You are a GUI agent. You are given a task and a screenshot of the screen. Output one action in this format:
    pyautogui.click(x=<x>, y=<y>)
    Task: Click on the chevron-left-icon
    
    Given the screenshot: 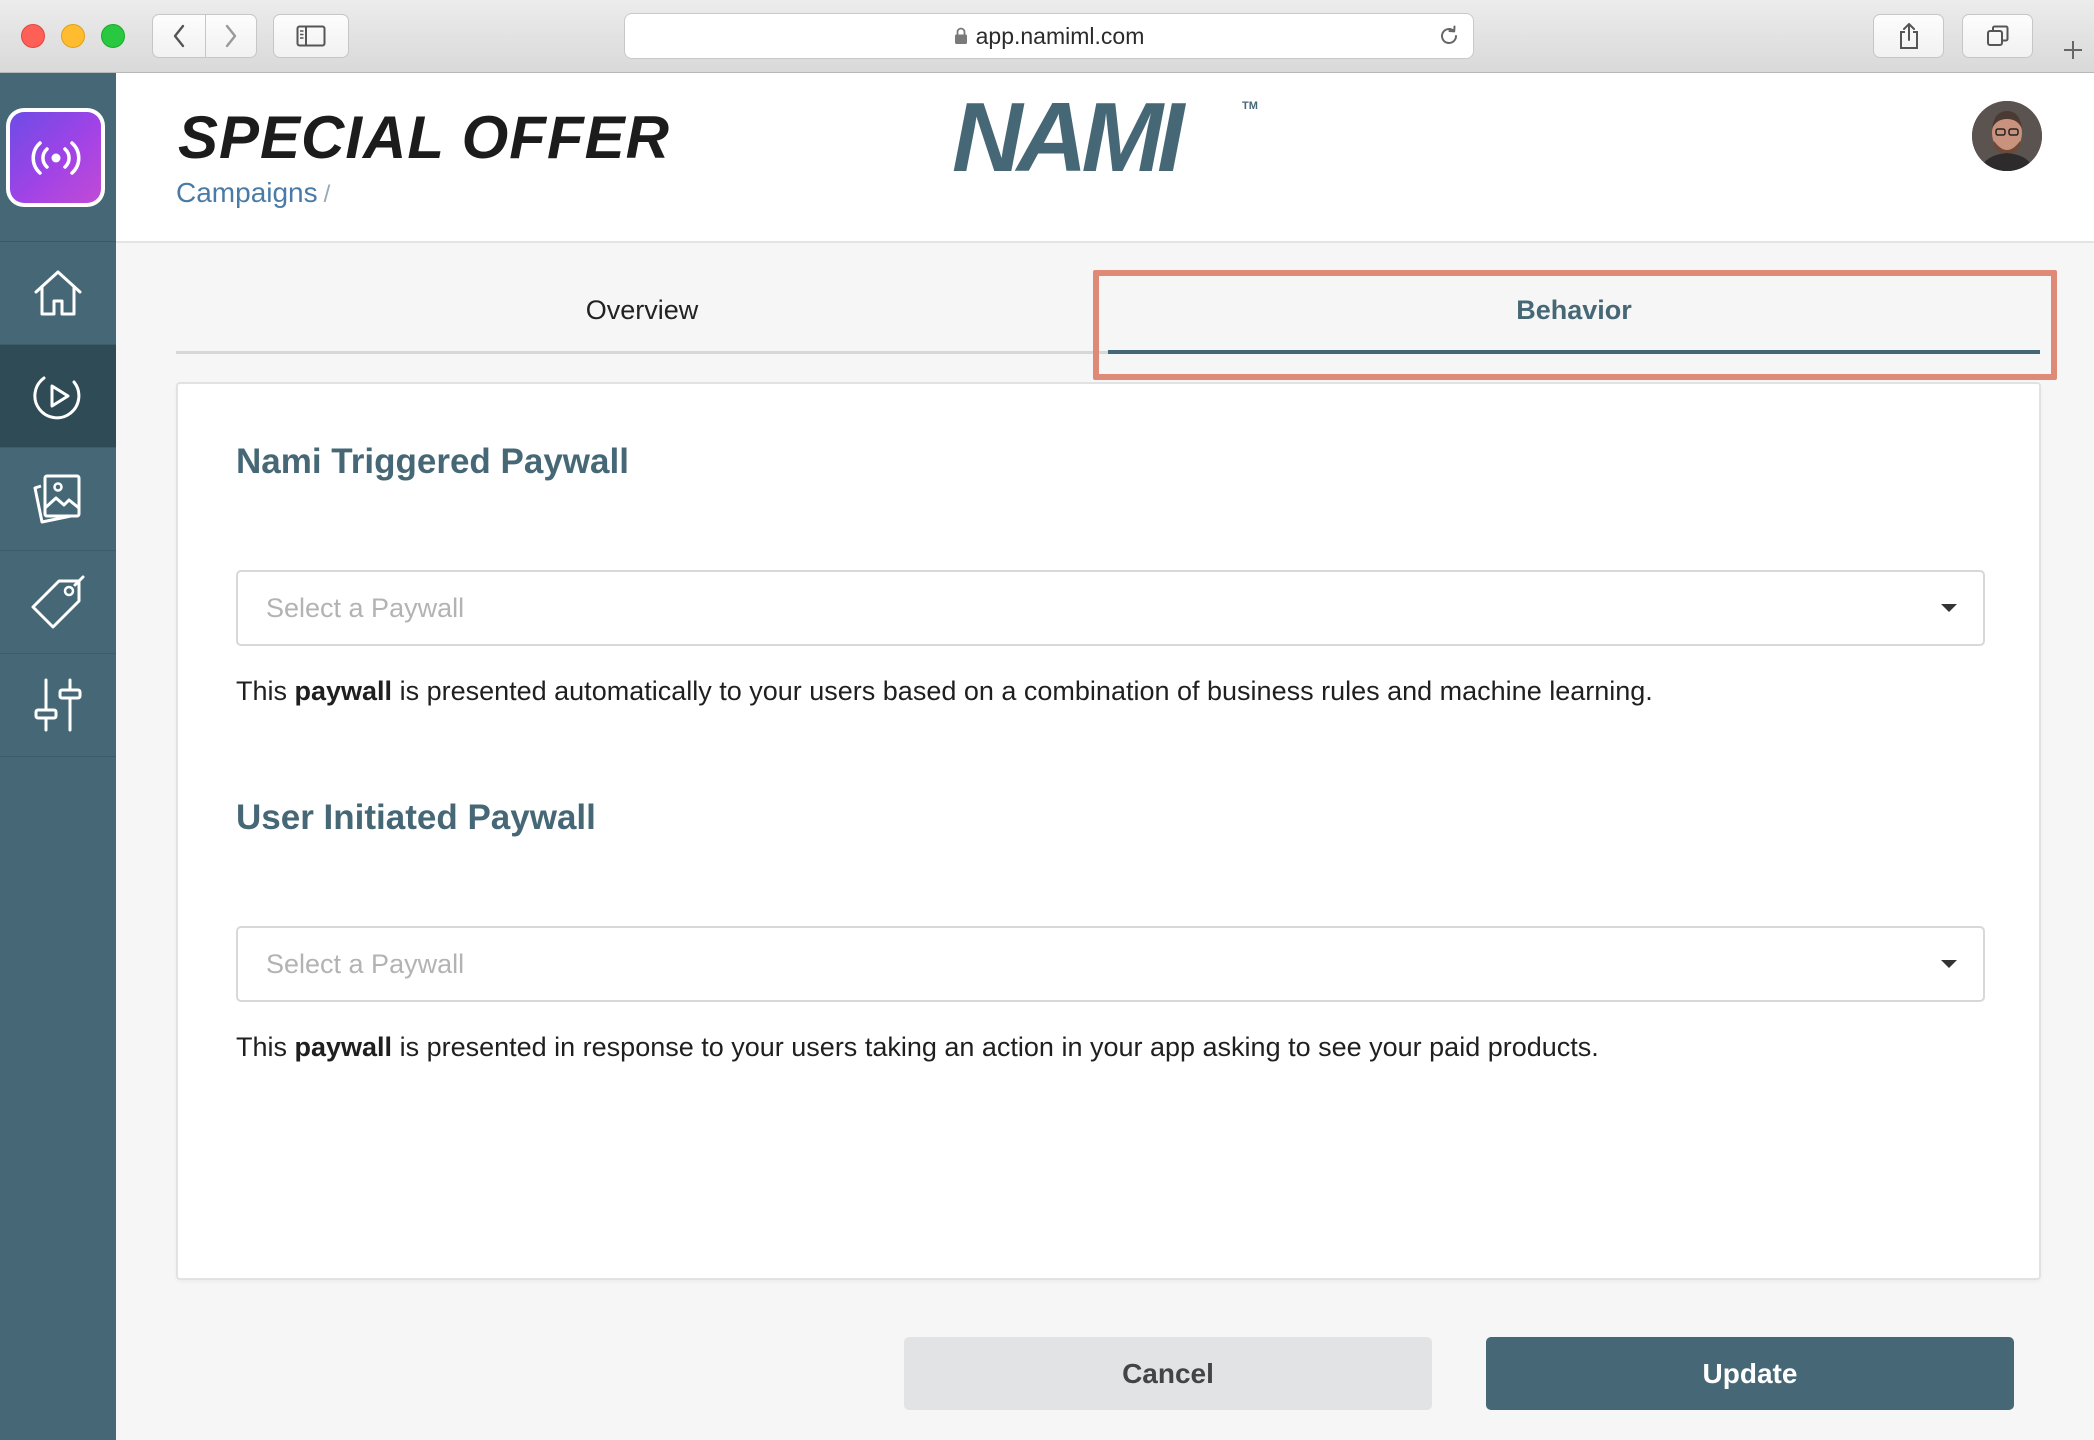 What is the action you would take?
    pyautogui.click(x=178, y=36)
    